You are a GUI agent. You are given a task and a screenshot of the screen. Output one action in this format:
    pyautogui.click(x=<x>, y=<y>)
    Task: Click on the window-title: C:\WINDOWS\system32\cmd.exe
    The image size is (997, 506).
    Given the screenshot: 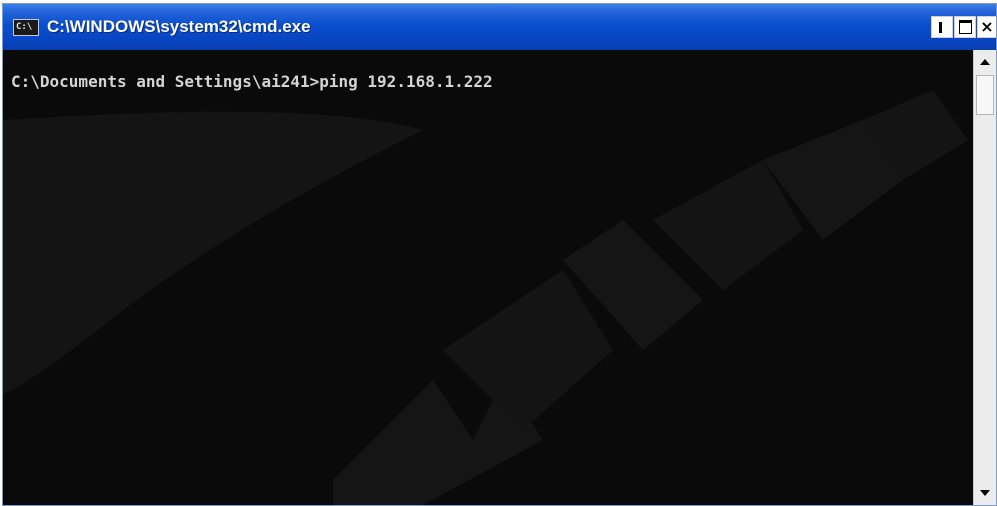 What is the action you would take?
    pyautogui.click(x=179, y=26)
    